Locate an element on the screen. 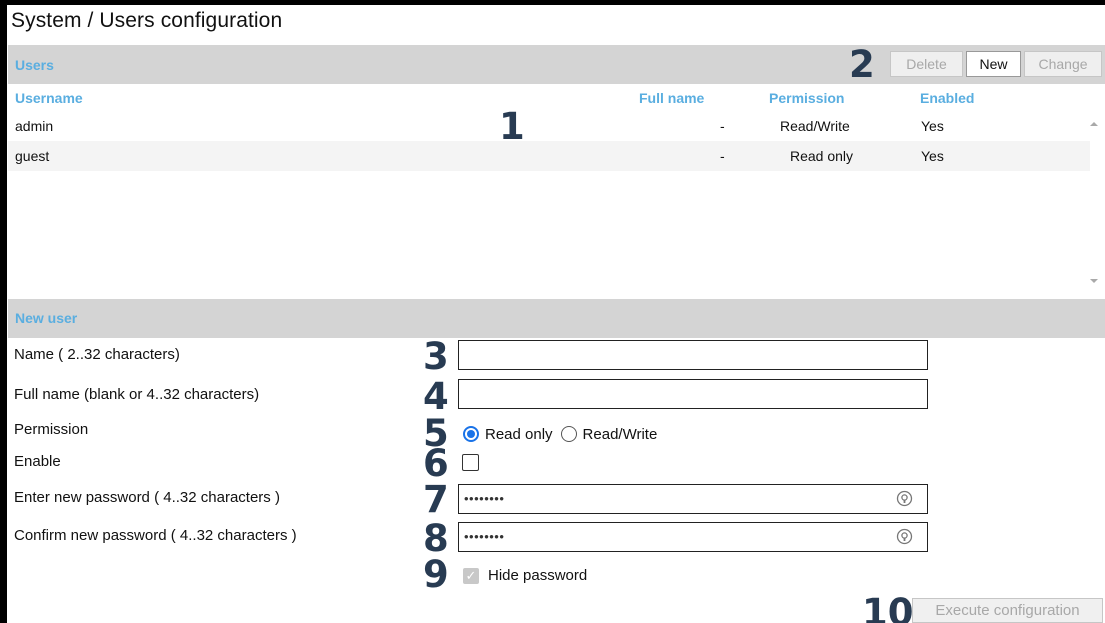 This screenshot has width=1105, height=623. window-border-left is located at coordinates (3, 311).